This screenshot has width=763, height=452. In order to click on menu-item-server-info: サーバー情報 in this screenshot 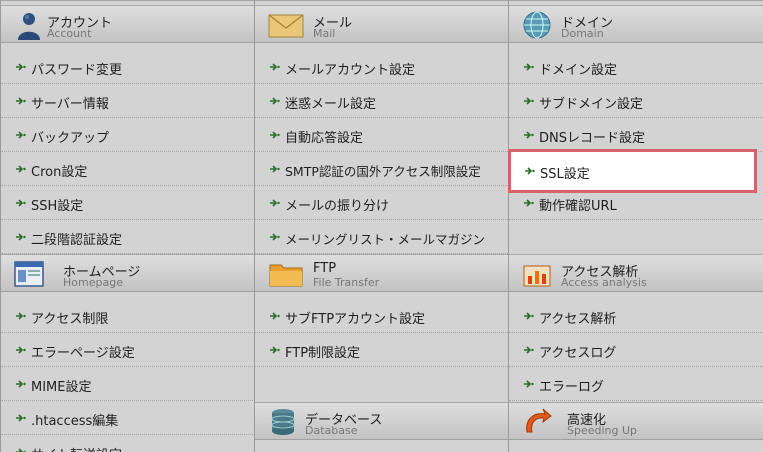, I will do `click(128, 101)`.